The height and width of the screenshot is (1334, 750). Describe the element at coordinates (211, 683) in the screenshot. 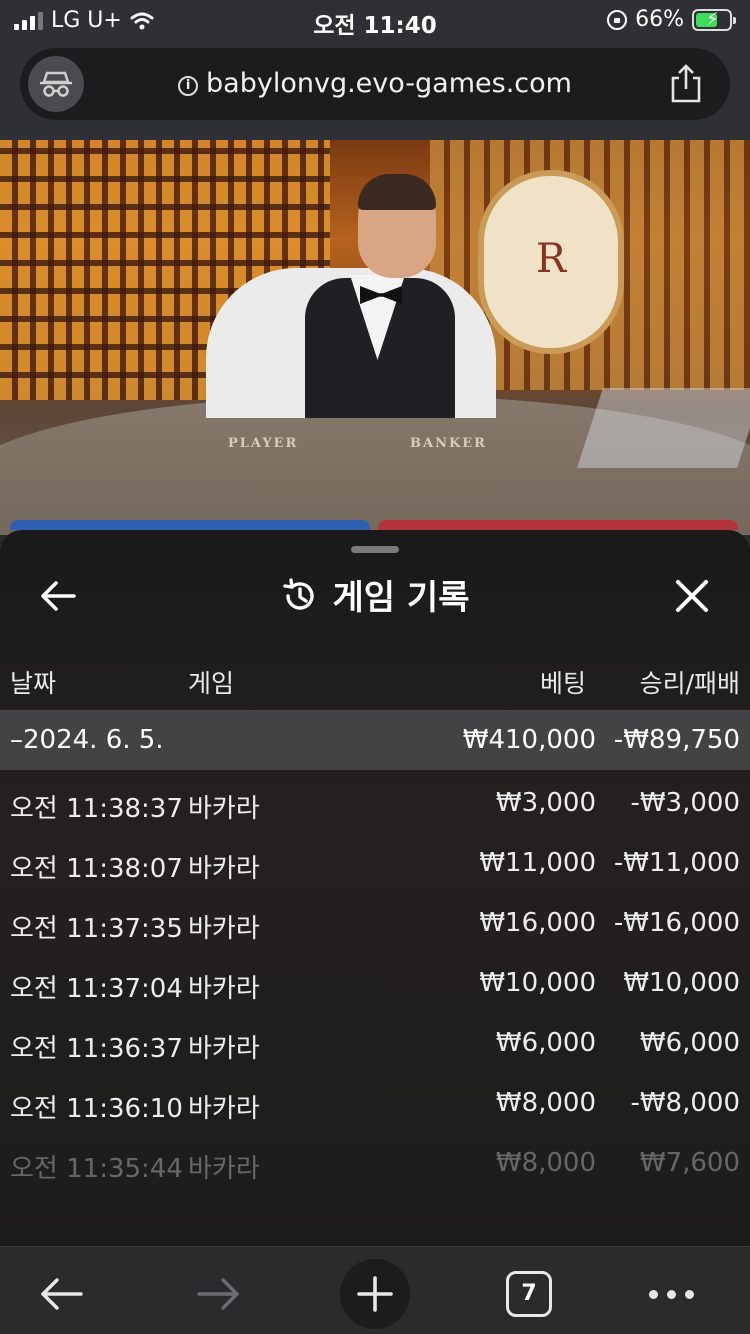

I see `column-game: 게임` at that location.